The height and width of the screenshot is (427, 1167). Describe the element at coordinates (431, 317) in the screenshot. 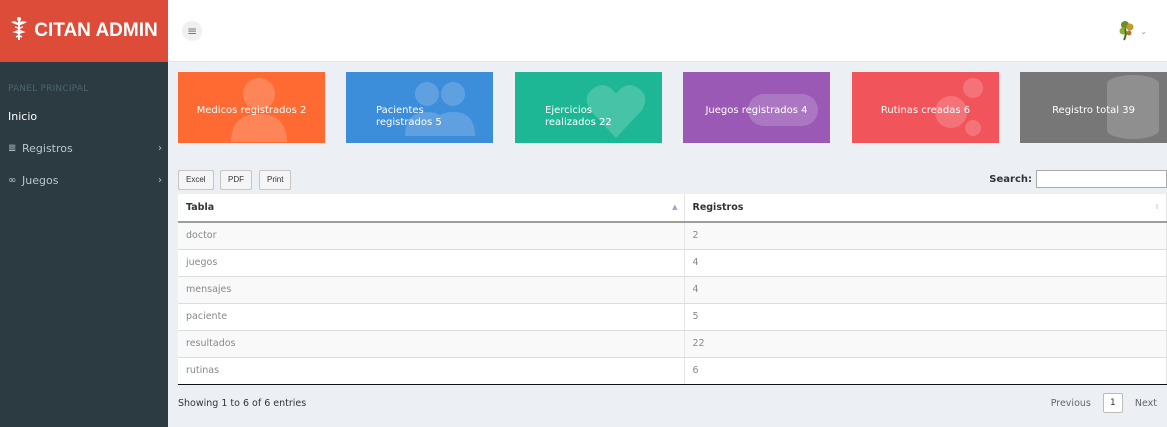

I see `table-cell: paciente` at that location.